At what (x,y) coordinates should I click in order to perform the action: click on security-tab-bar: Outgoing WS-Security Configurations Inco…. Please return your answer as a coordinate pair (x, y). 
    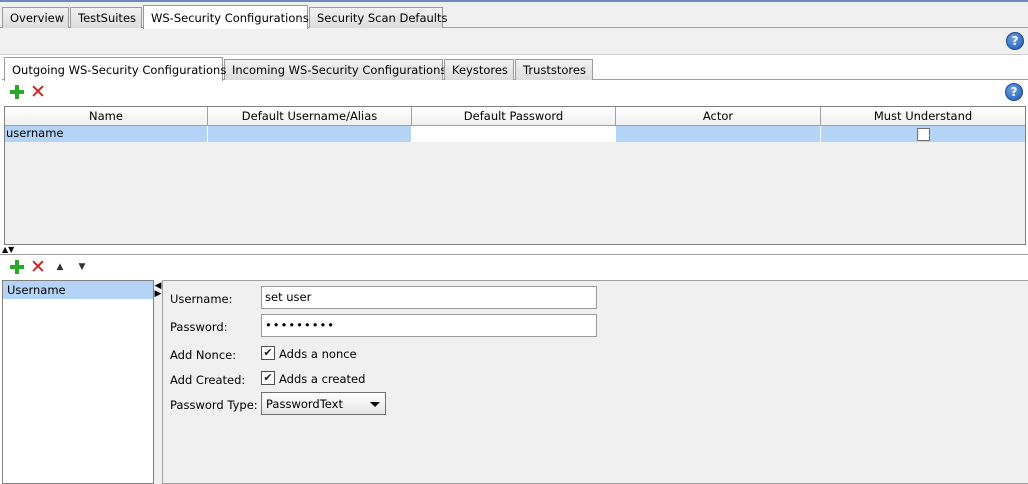
    Looking at the image, I should click on (515, 68).